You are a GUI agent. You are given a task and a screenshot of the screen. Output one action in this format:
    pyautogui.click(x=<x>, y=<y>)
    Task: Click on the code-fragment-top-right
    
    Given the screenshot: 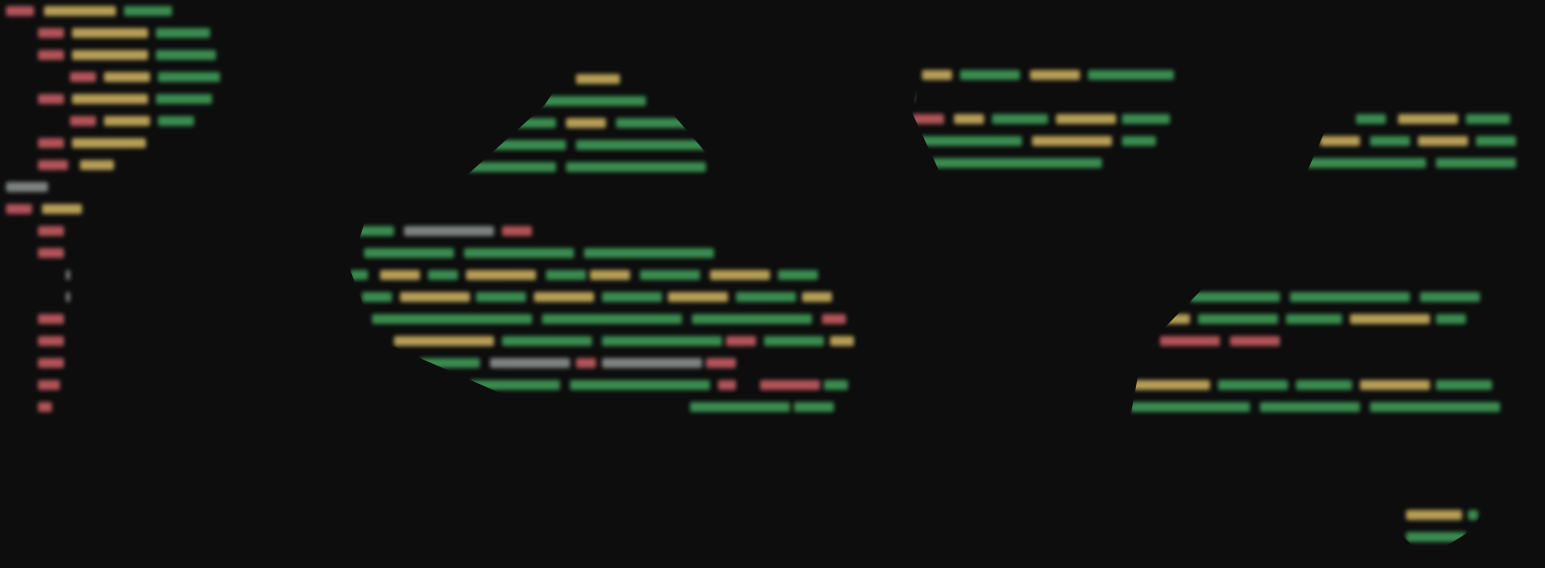 What is the action you would take?
    pyautogui.click(x=1415, y=141)
    